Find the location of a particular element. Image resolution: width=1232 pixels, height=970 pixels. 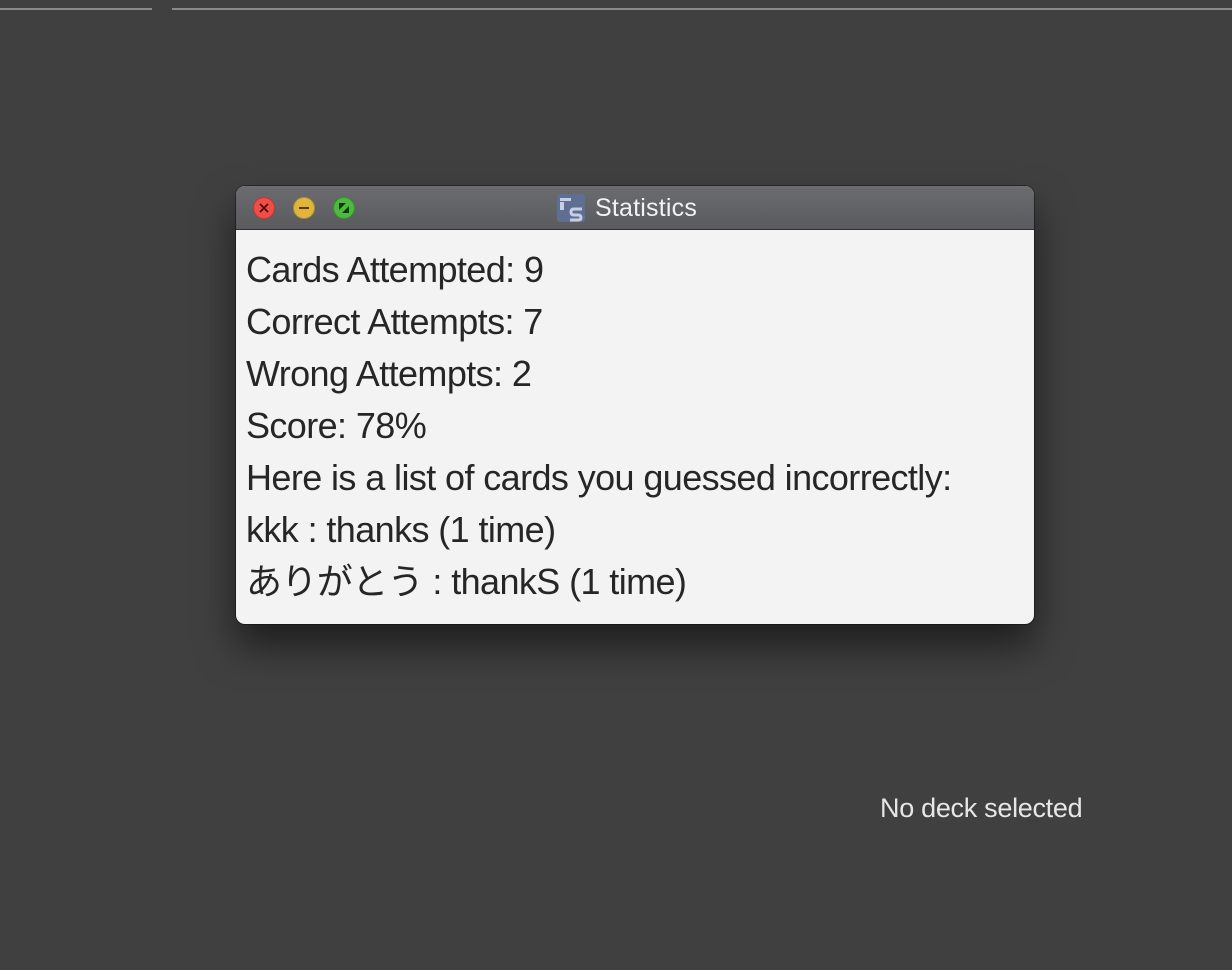

correct-attempts-text: Correct Attempts: 7 is located at coordinates (394, 321).